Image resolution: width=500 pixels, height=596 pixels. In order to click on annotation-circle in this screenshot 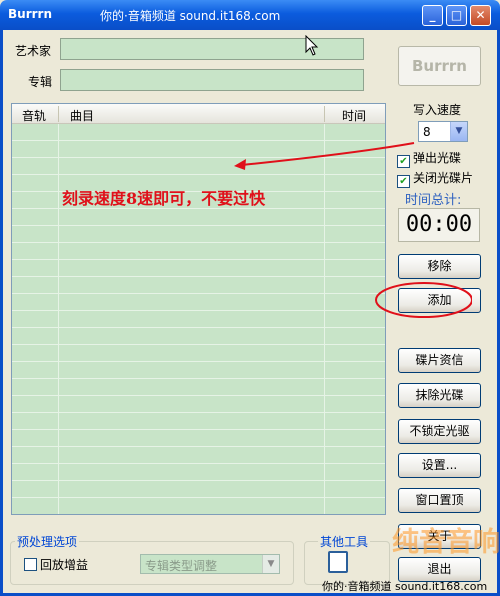, I will do `click(423, 300)`.